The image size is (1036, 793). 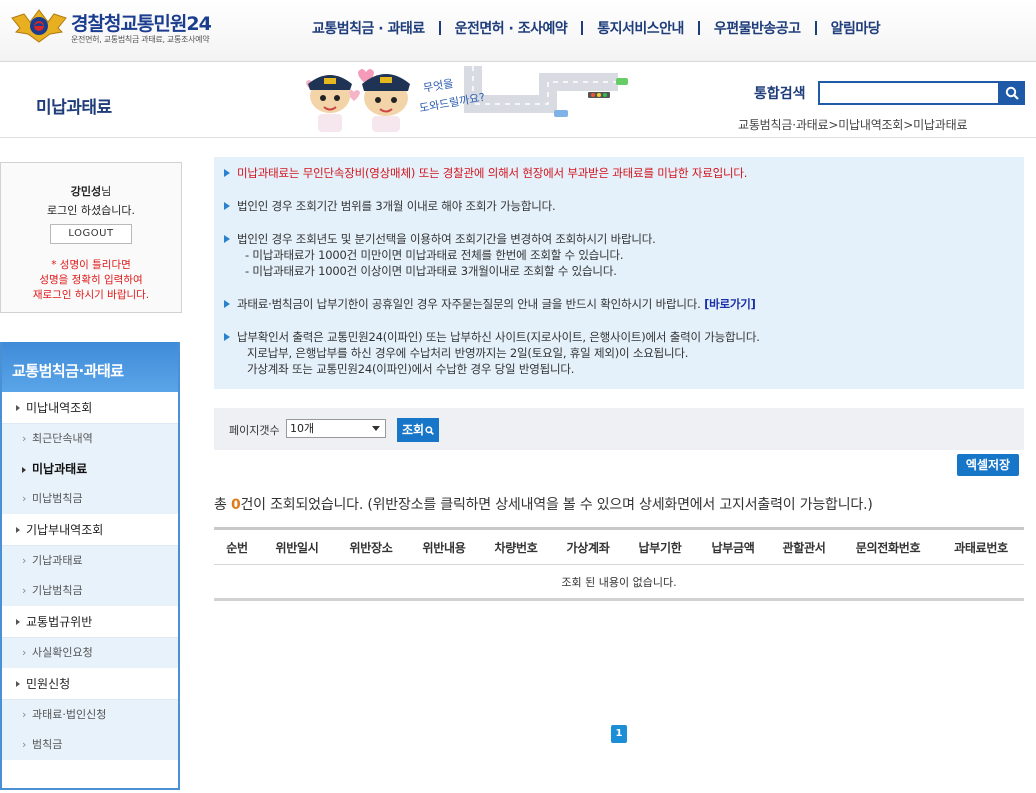 I want to click on side-menu-title: 교통범칙금·과태료, so click(x=90, y=367).